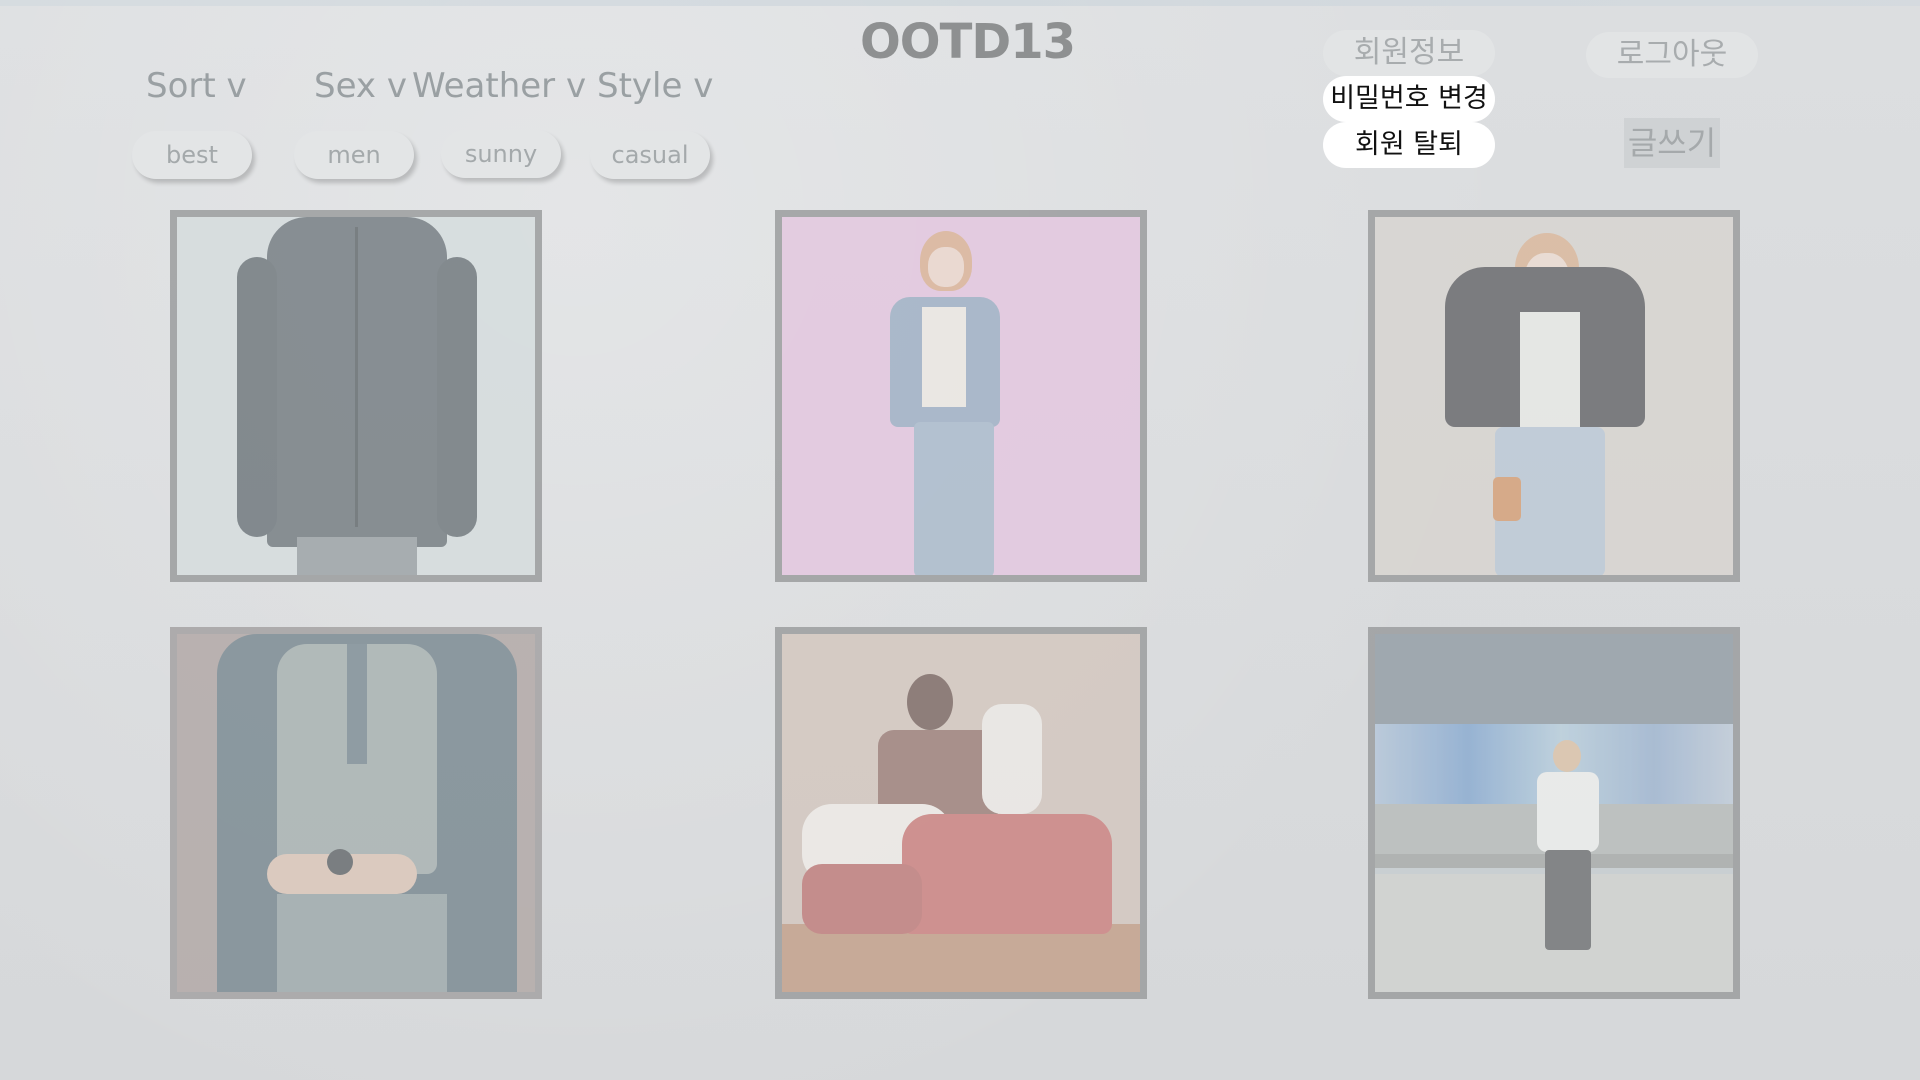  Describe the element at coordinates (960, 3) in the screenshot. I see `top-edge` at that location.